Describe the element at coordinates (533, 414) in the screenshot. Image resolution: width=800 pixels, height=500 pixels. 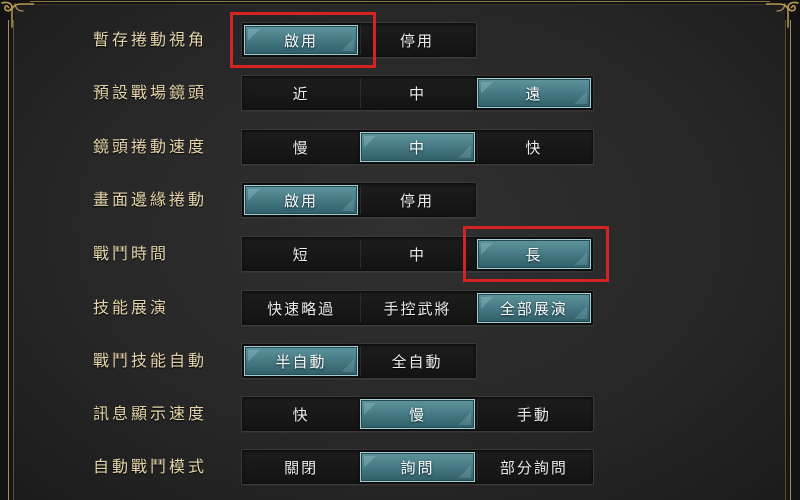
I see `option-manual-button: 手動` at that location.